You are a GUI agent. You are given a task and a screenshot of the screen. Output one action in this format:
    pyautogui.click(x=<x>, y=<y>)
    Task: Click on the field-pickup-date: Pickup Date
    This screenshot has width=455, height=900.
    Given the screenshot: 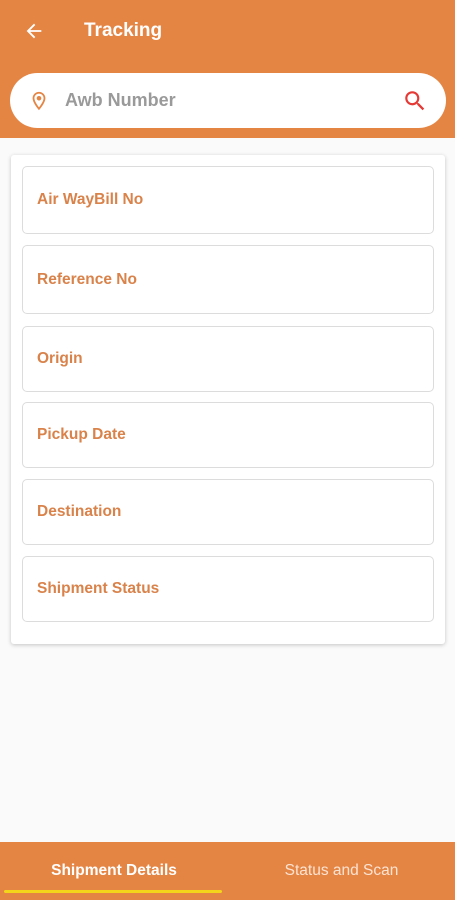 What is the action you would take?
    pyautogui.click(x=228, y=435)
    